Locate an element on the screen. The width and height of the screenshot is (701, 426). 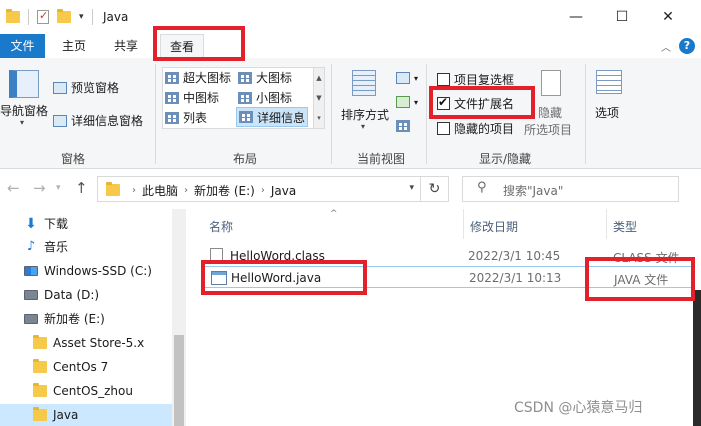
group-by-button: ▾ is located at coordinates (407, 78).